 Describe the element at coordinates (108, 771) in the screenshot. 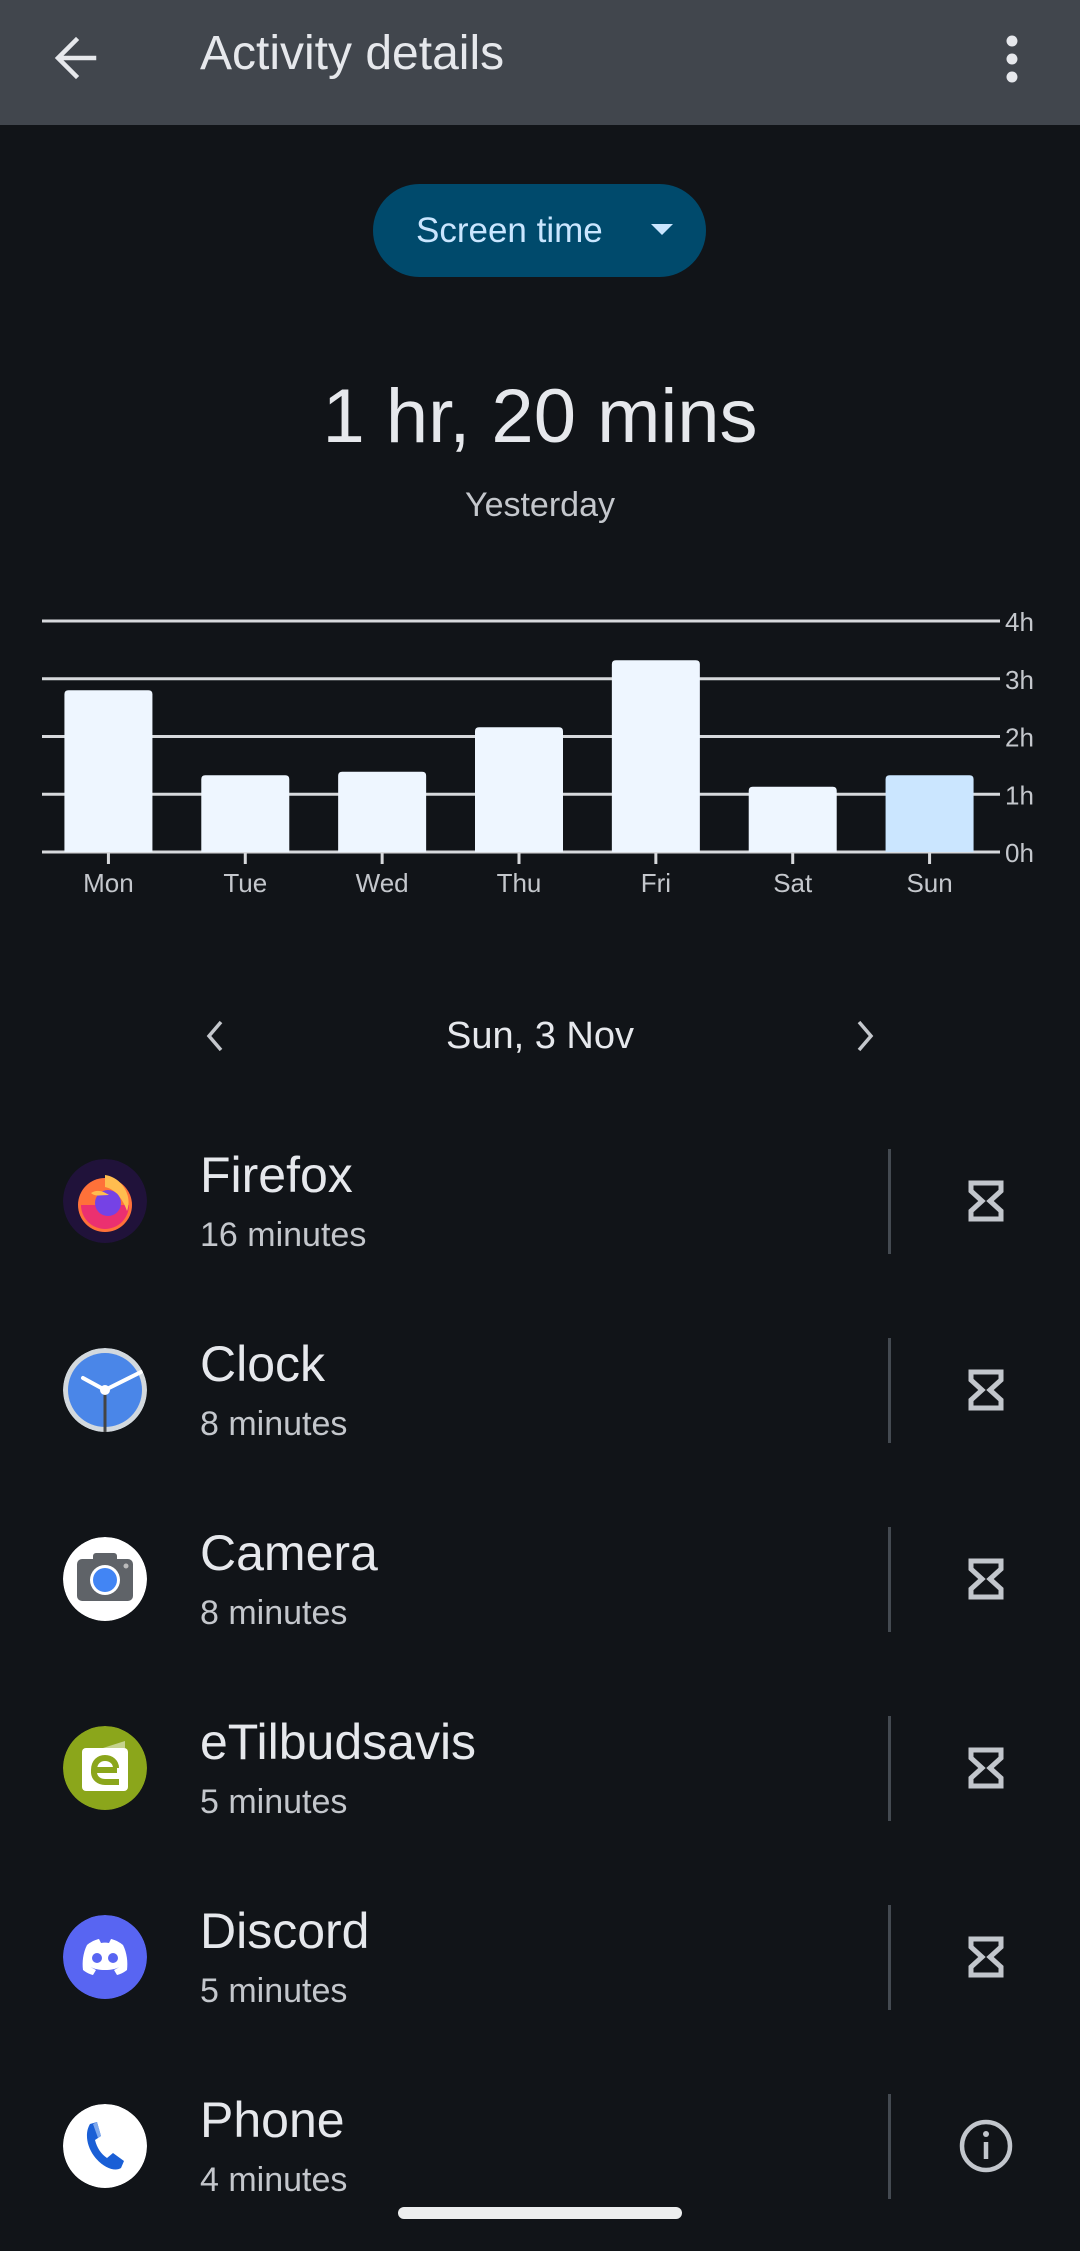

I see `bar-mon` at that location.